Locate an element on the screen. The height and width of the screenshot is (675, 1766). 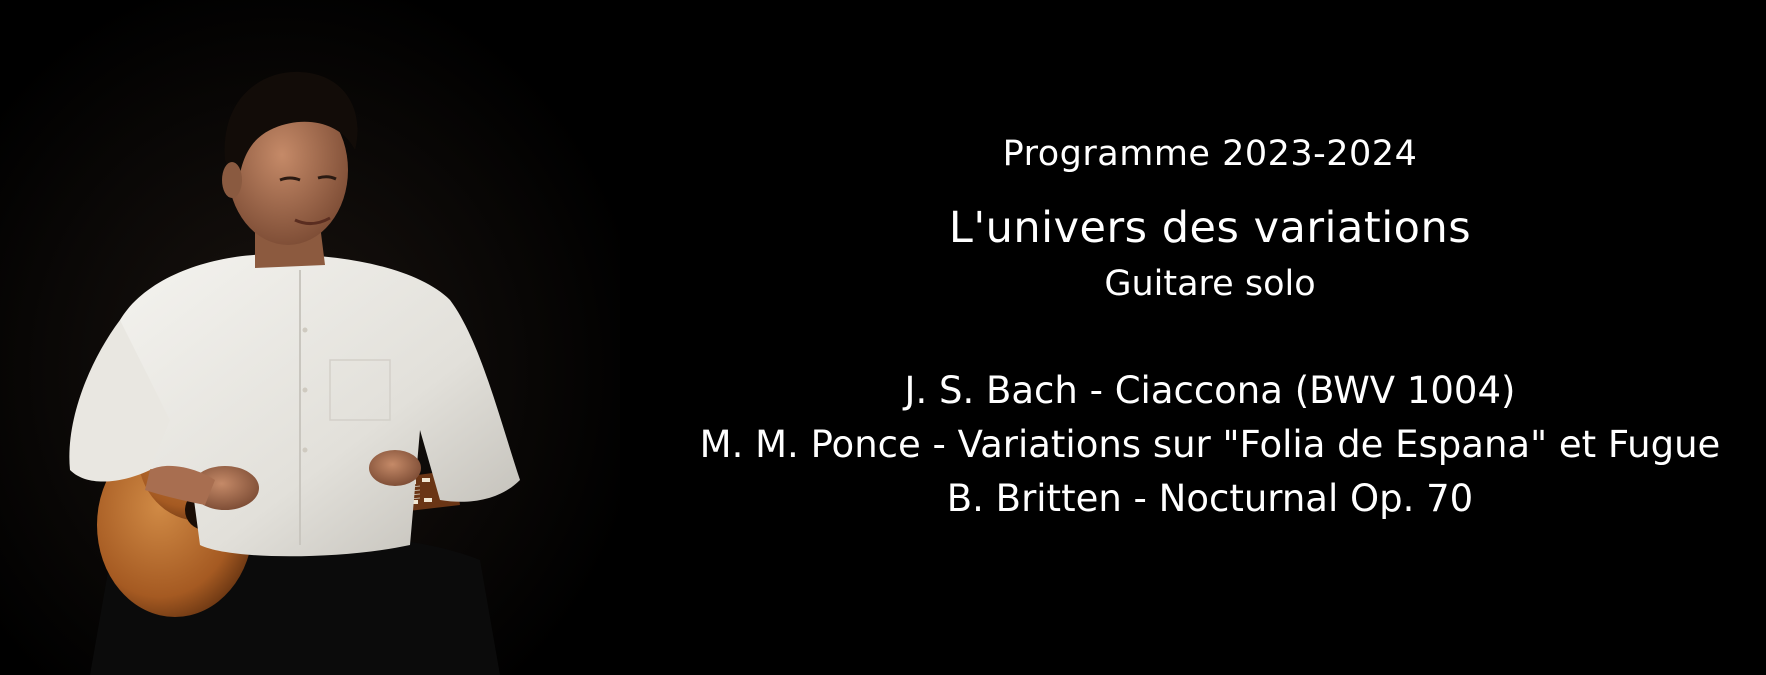
programme-subtitle: Guitare solo is located at coordinates (1210, 284).